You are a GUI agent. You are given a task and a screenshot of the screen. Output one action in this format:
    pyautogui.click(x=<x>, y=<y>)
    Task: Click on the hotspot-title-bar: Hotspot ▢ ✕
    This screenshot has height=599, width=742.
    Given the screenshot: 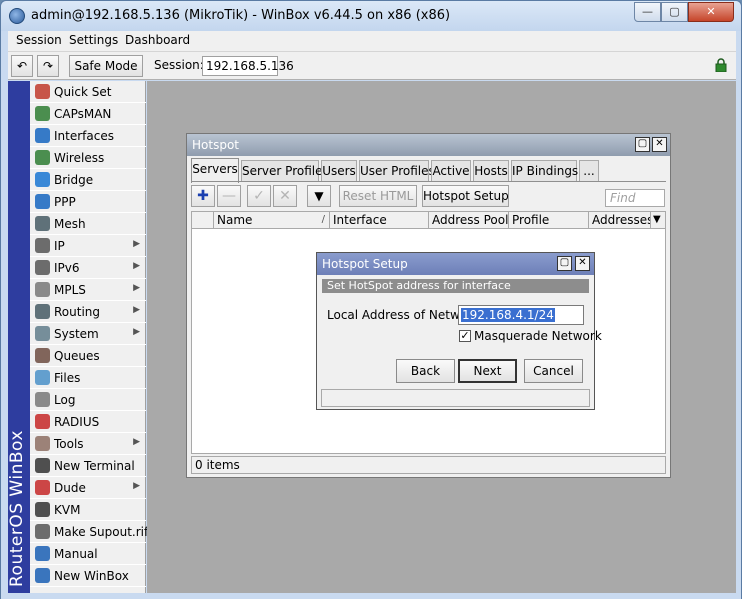 What is the action you would take?
    pyautogui.click(x=428, y=145)
    